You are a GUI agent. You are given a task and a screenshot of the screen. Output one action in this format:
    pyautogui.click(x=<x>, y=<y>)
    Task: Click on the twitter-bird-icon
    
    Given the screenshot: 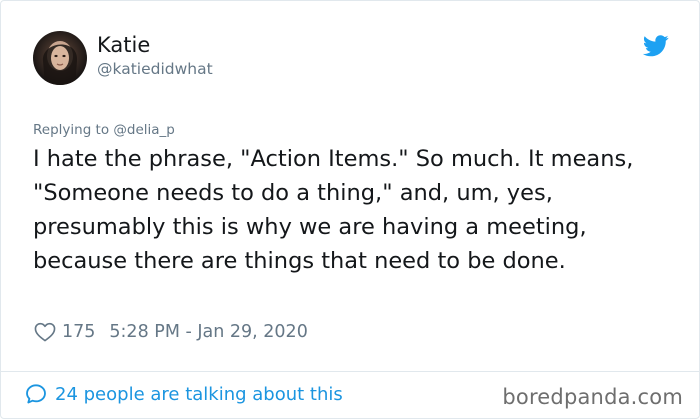 What is the action you would take?
    pyautogui.click(x=656, y=46)
    